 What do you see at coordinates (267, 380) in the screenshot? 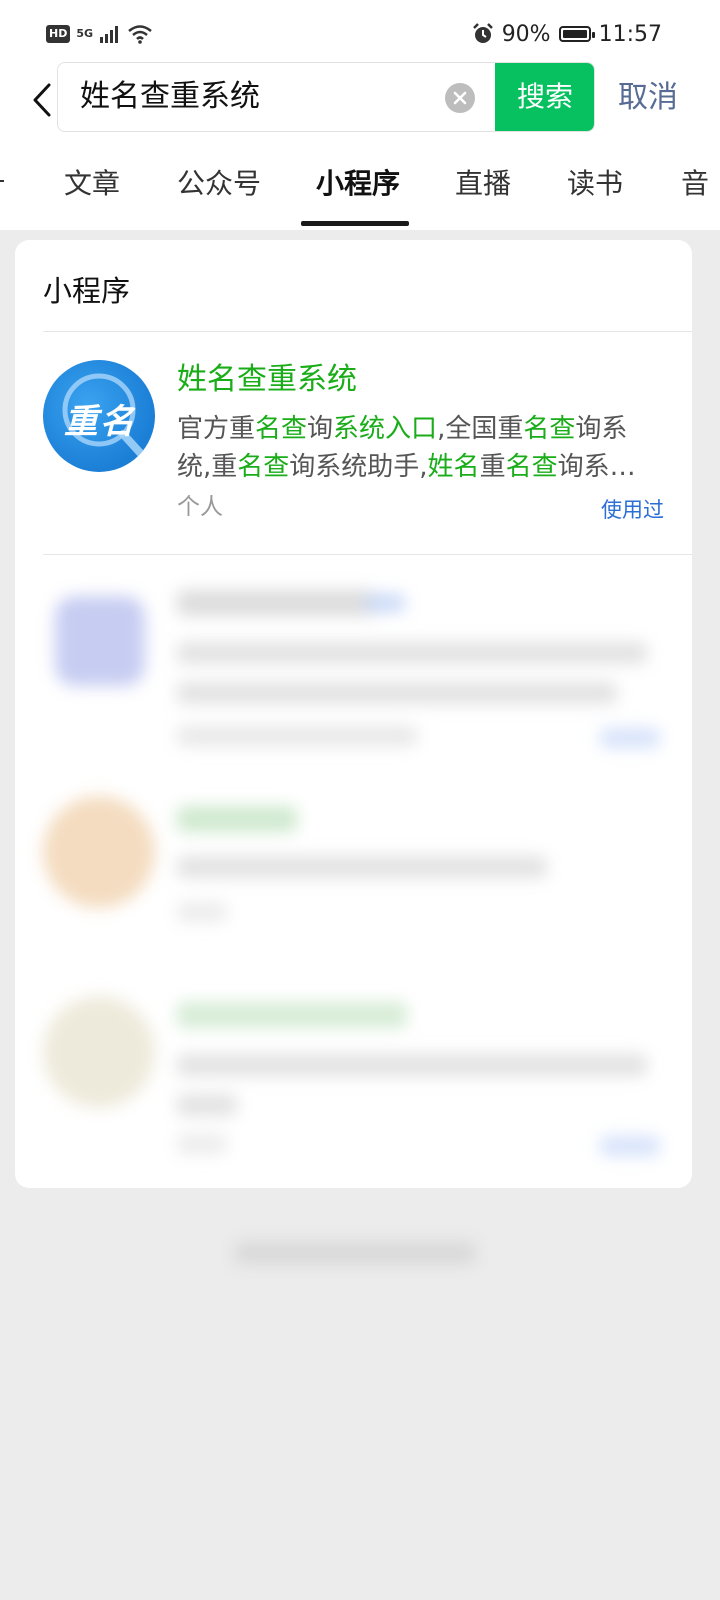
I see `result-title: 姓名查重系统` at bounding box center [267, 380].